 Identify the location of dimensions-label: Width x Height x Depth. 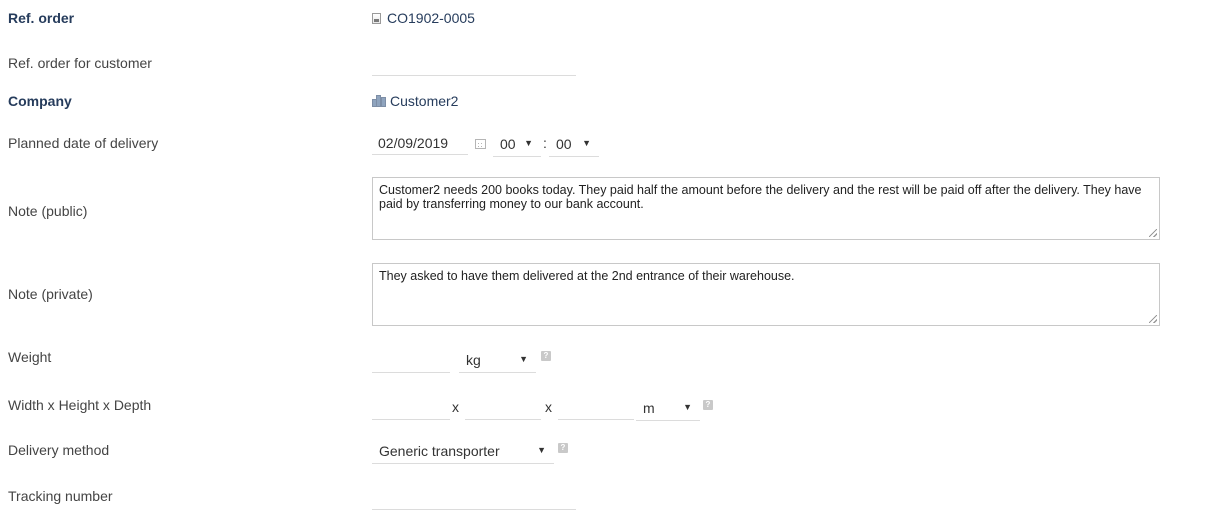
(80, 405).